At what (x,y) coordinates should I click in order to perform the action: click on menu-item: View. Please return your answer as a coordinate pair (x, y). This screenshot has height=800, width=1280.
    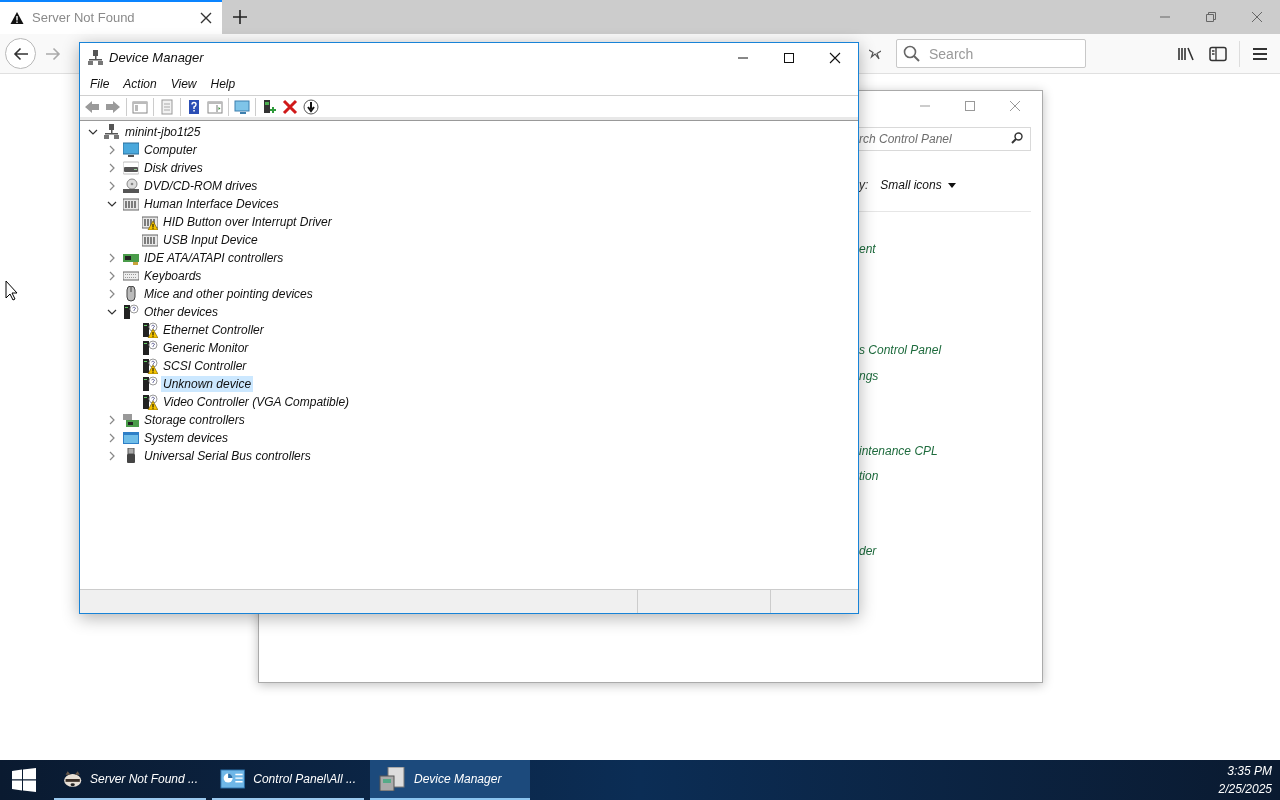
    Looking at the image, I should click on (183, 84).